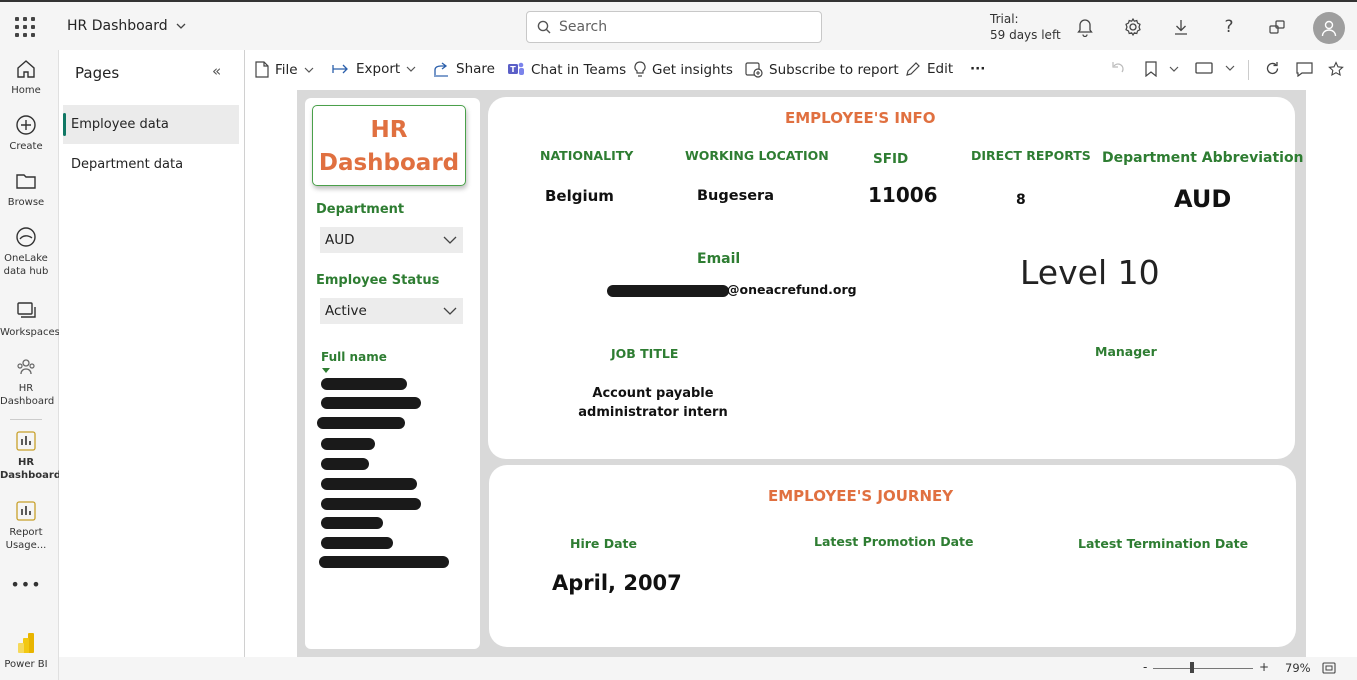 This screenshot has height=680, width=1357. Describe the element at coordinates (1163, 543) in the screenshot. I see `latest-termination-date-label: Latest Termination Date` at that location.